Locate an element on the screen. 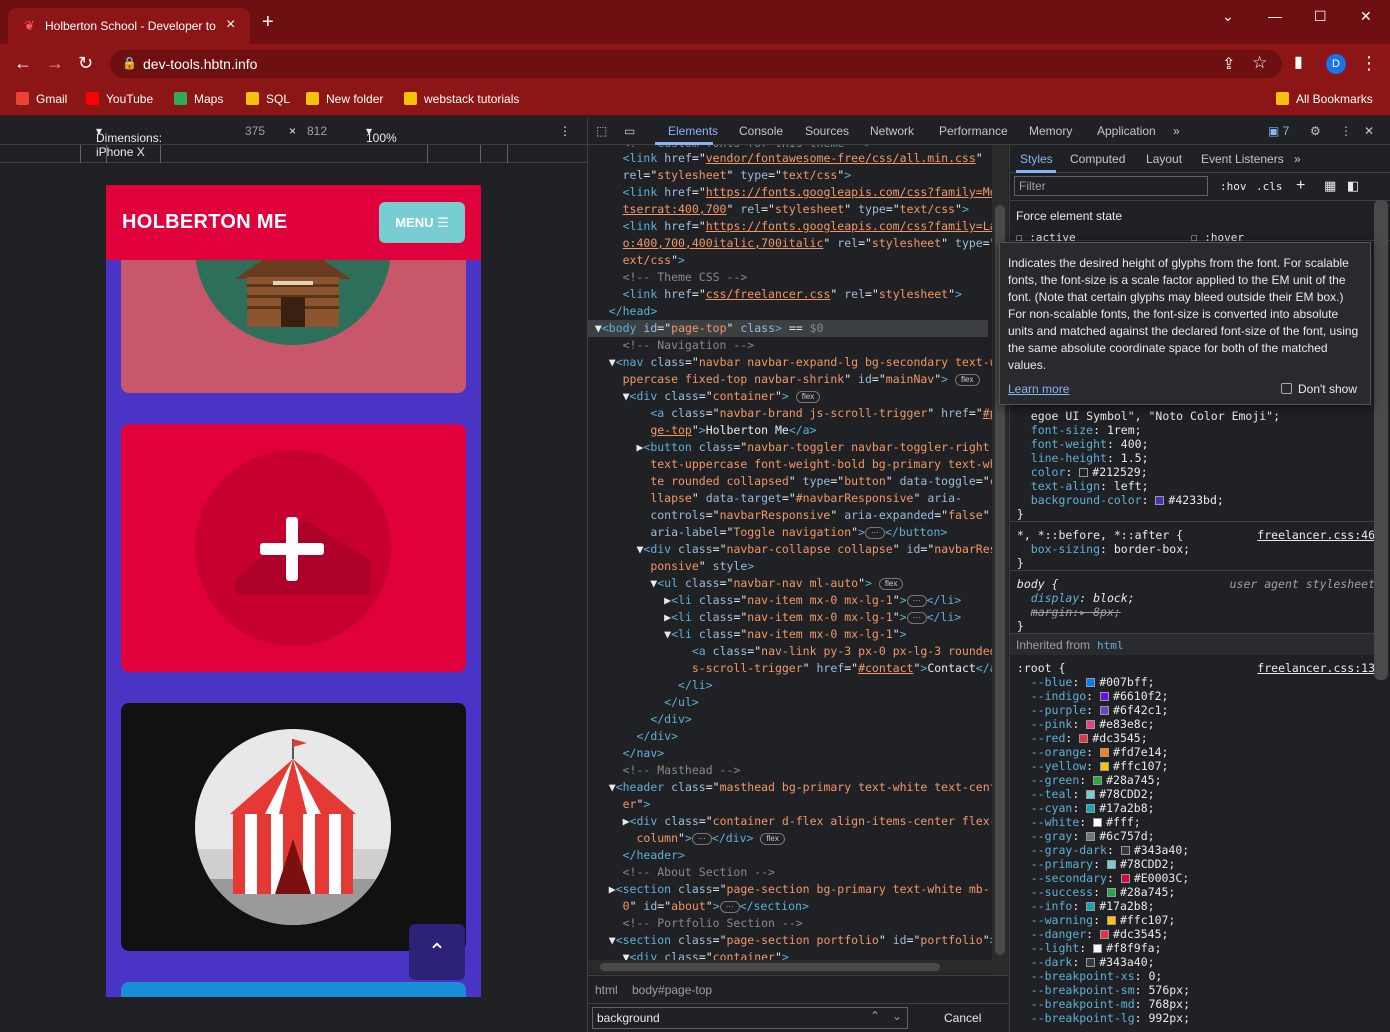  tab-styles: Styles is located at coordinates (1036, 159).